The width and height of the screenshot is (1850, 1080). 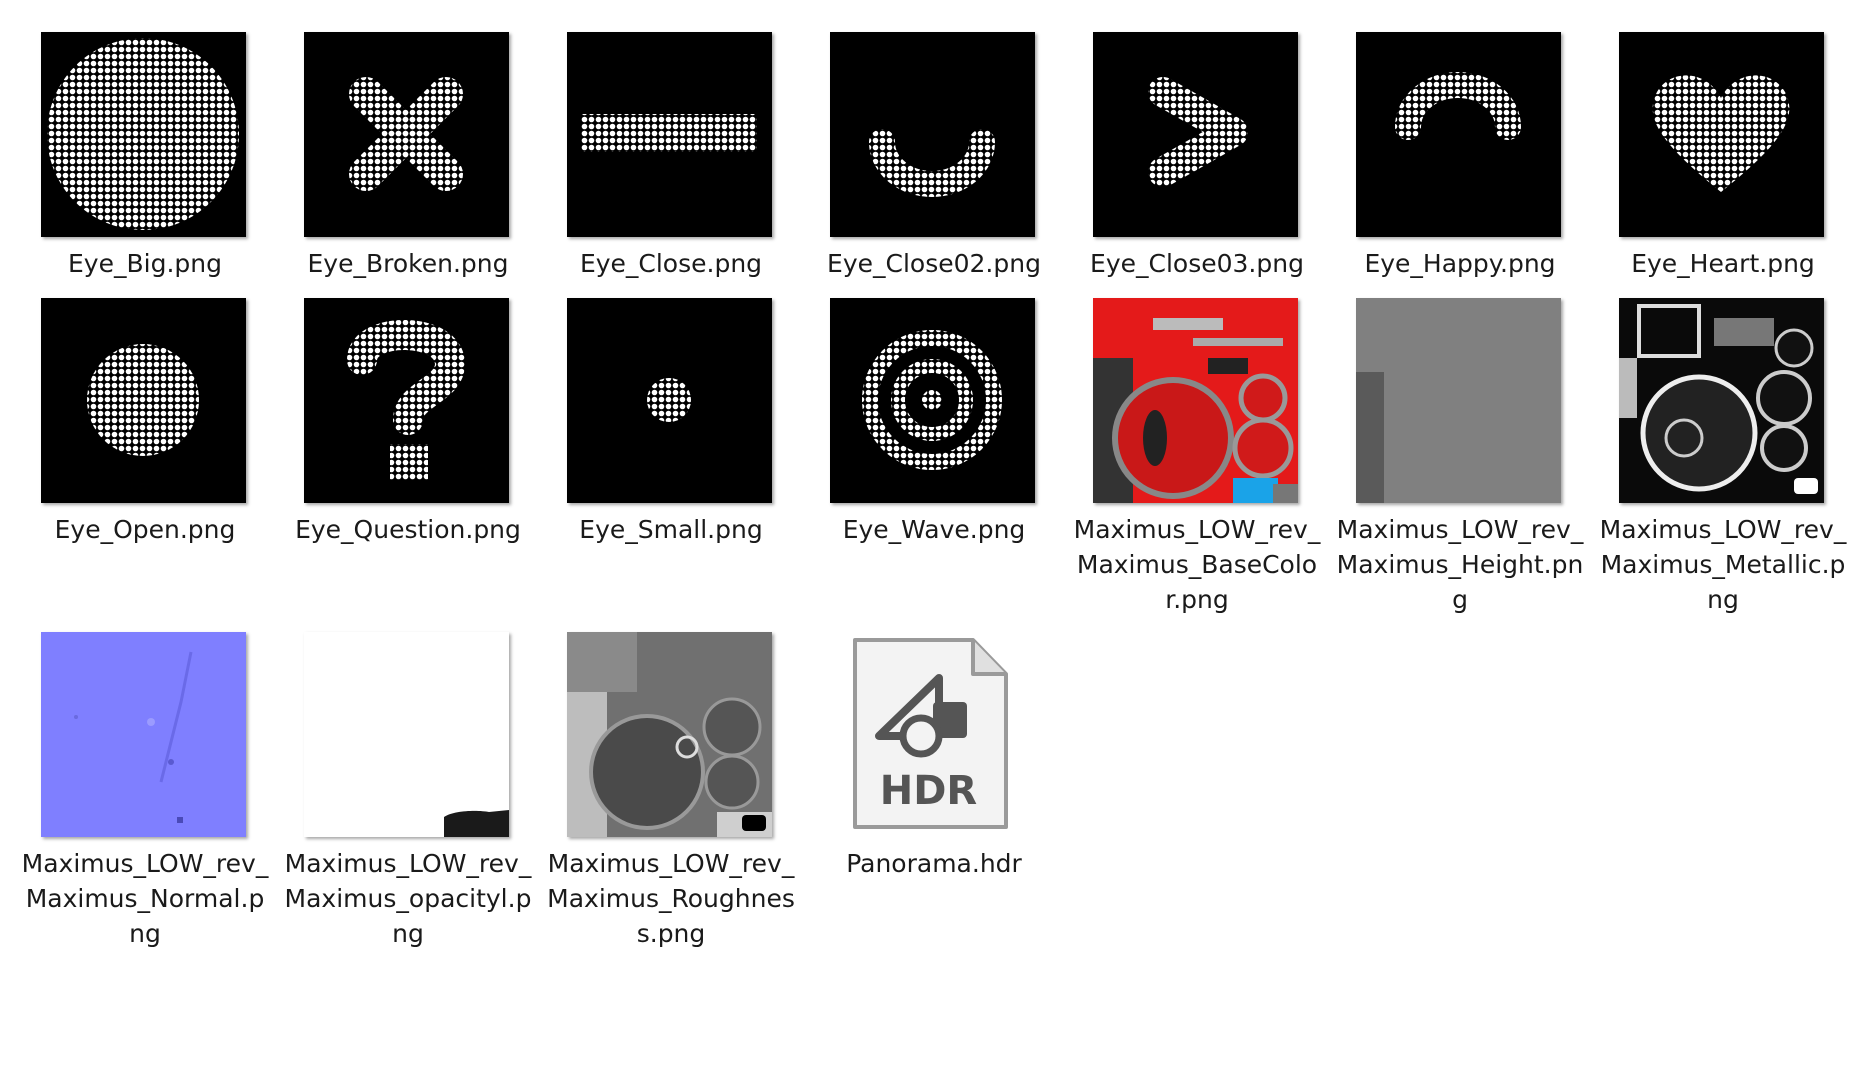 I want to click on eye-small-thumbnail, so click(x=669, y=400).